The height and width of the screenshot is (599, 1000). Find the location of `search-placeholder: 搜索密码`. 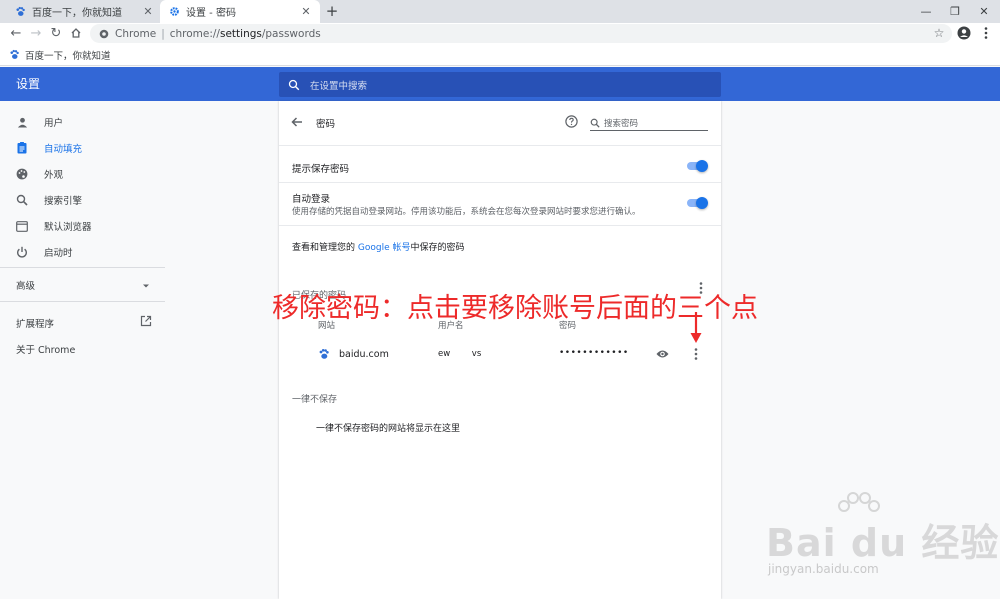

search-placeholder: 搜索密码 is located at coordinates (621, 123).